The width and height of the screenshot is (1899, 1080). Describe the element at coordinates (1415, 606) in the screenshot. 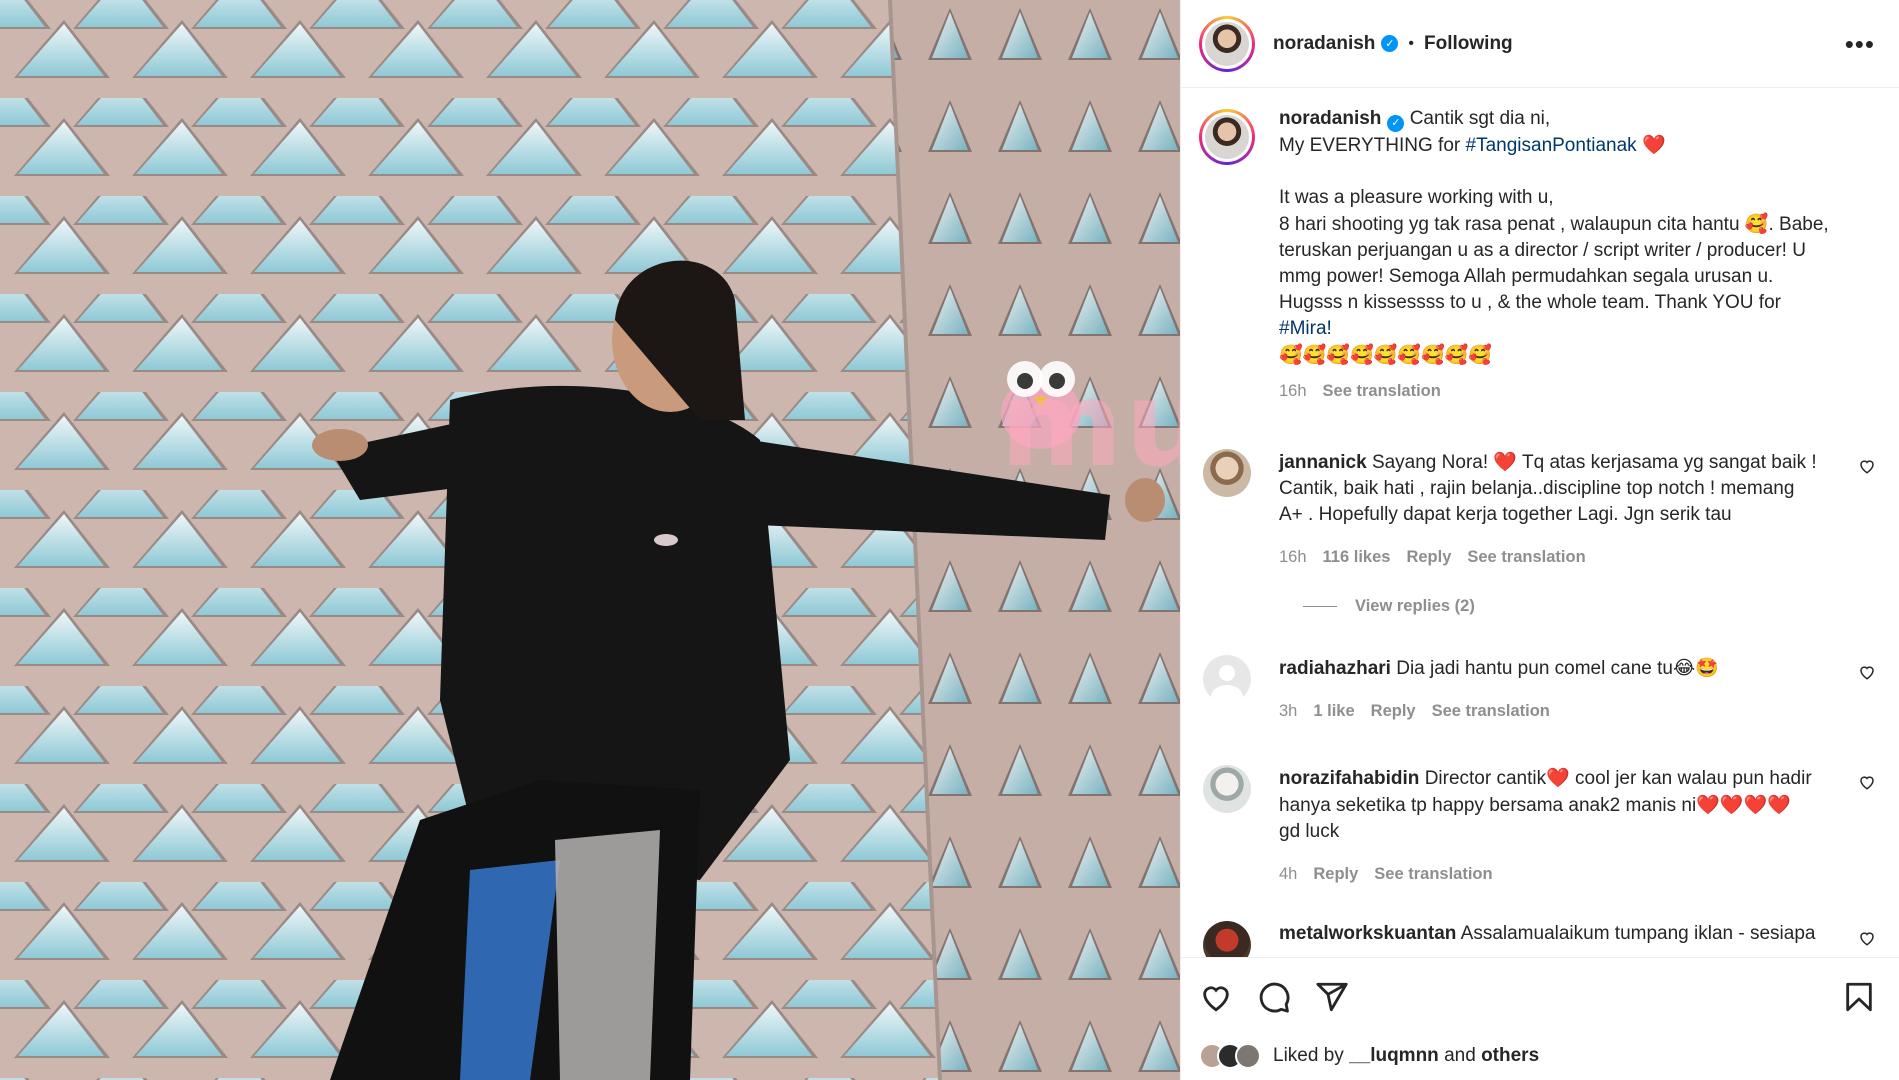

I see `view-replies-label: View replies (2)` at that location.